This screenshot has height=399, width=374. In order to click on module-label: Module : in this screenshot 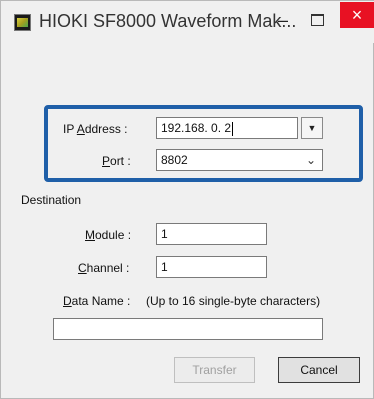, I will do `click(108, 235)`.